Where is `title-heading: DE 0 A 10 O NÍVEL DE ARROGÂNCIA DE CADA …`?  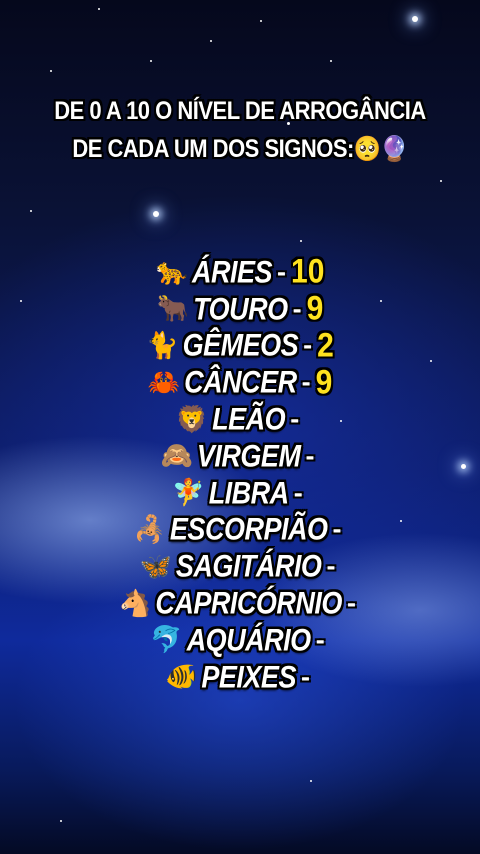 title-heading: DE 0 A 10 O NÍVEL DE ARROGÂNCIA DE CADA … is located at coordinates (240, 130).